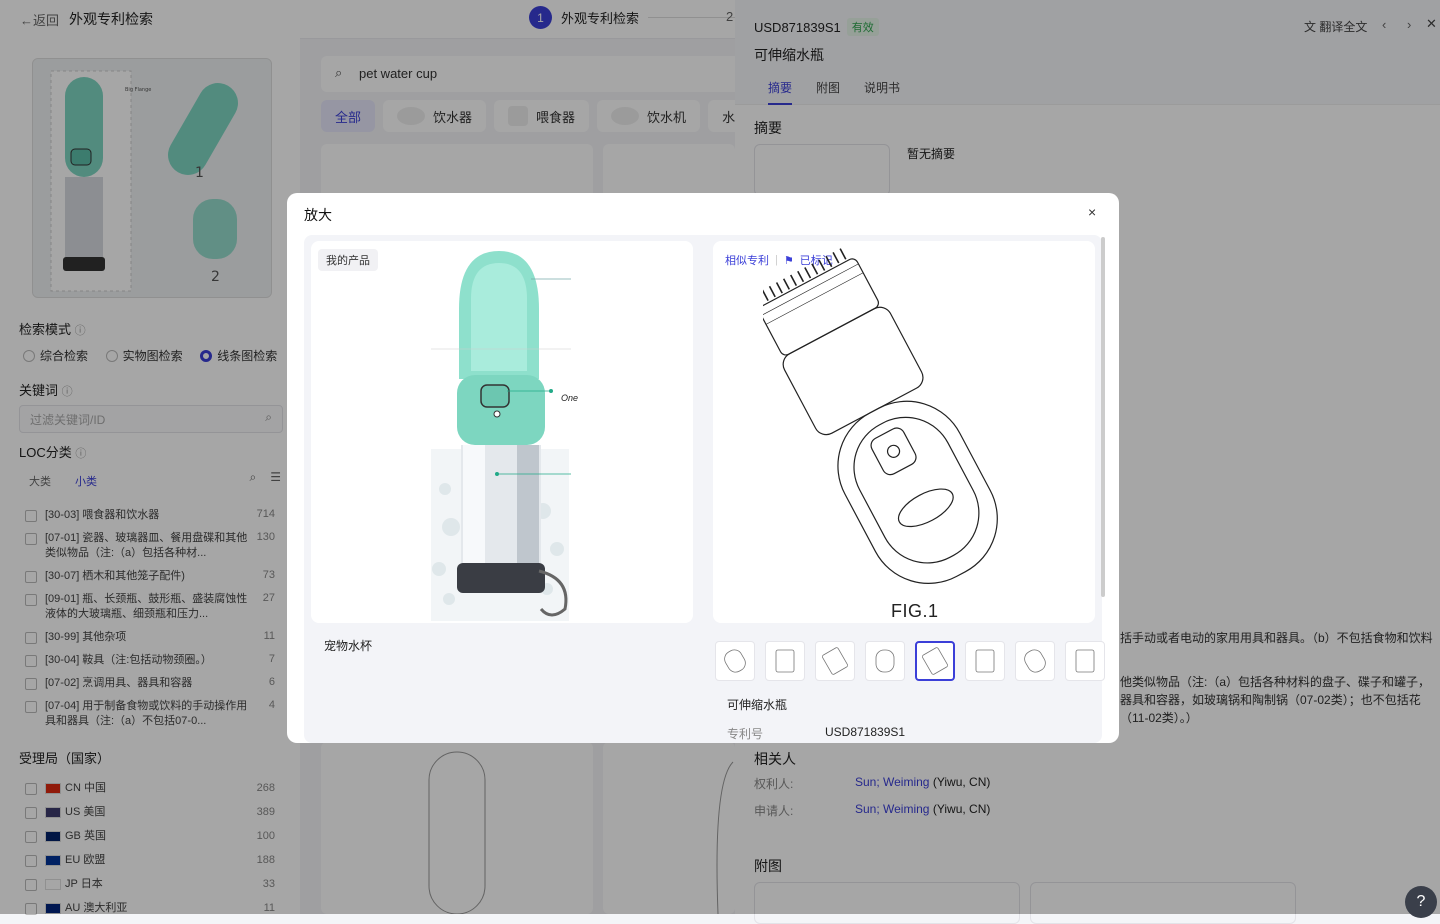 The height and width of the screenshot is (924, 1440). Describe the element at coordinates (1103, 417) in the screenshot. I see `modal-scrollbar` at that location.